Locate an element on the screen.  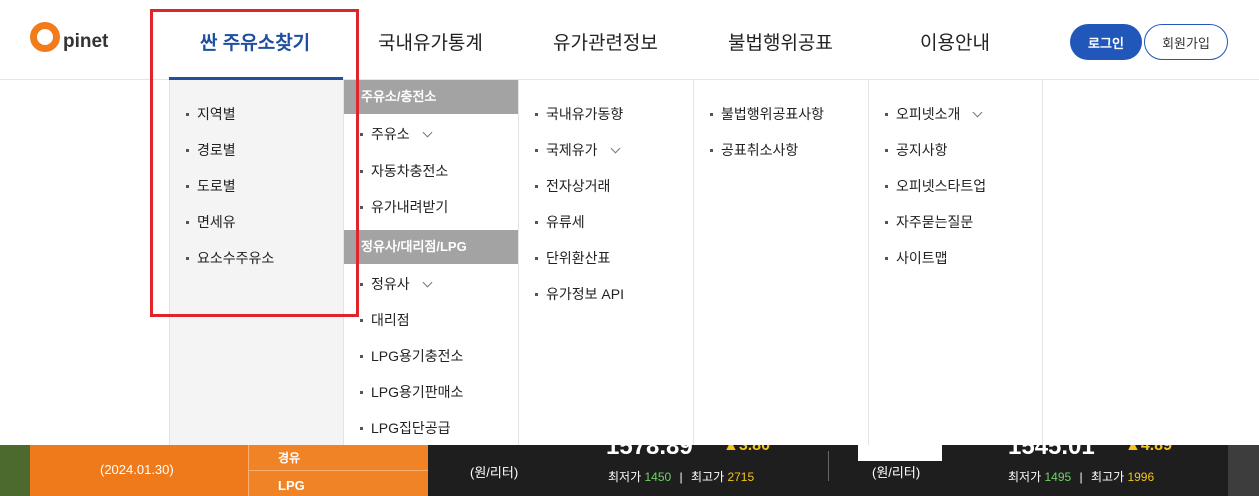
menu-label: 대리점 is located at coordinates (390, 320).